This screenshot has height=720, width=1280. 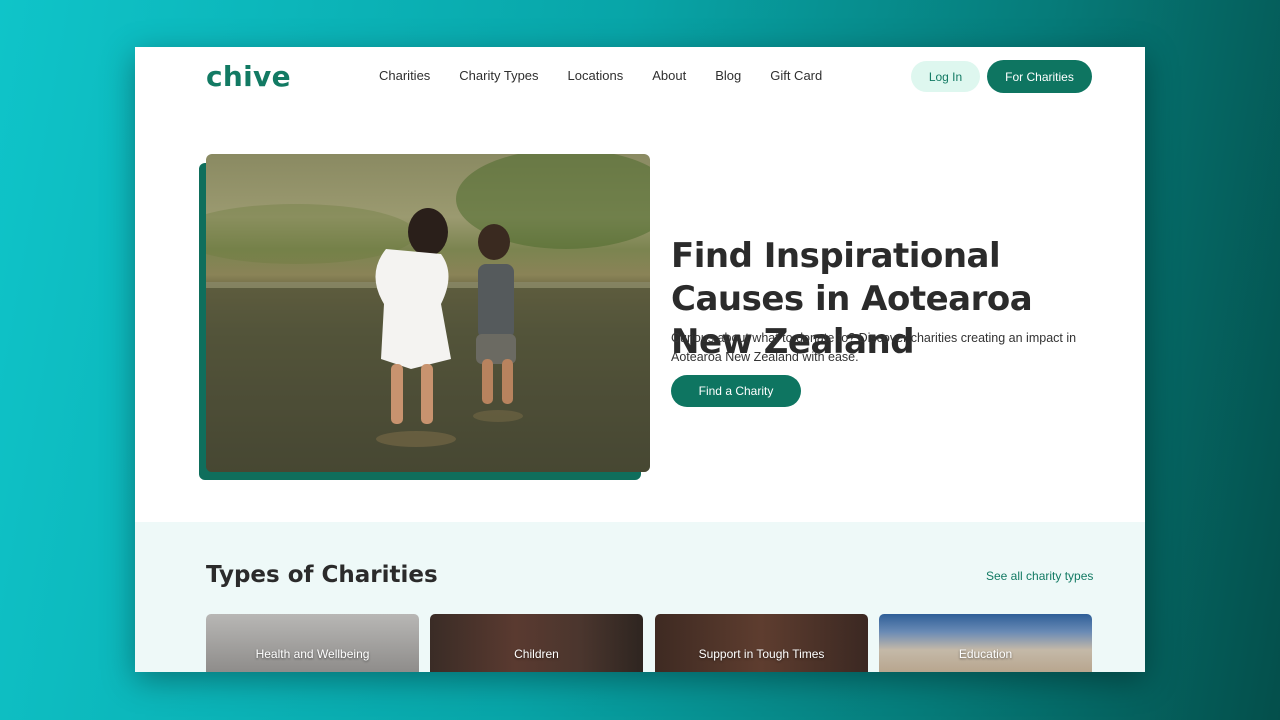 I want to click on nav-item-charities: Charities, so click(x=404, y=75).